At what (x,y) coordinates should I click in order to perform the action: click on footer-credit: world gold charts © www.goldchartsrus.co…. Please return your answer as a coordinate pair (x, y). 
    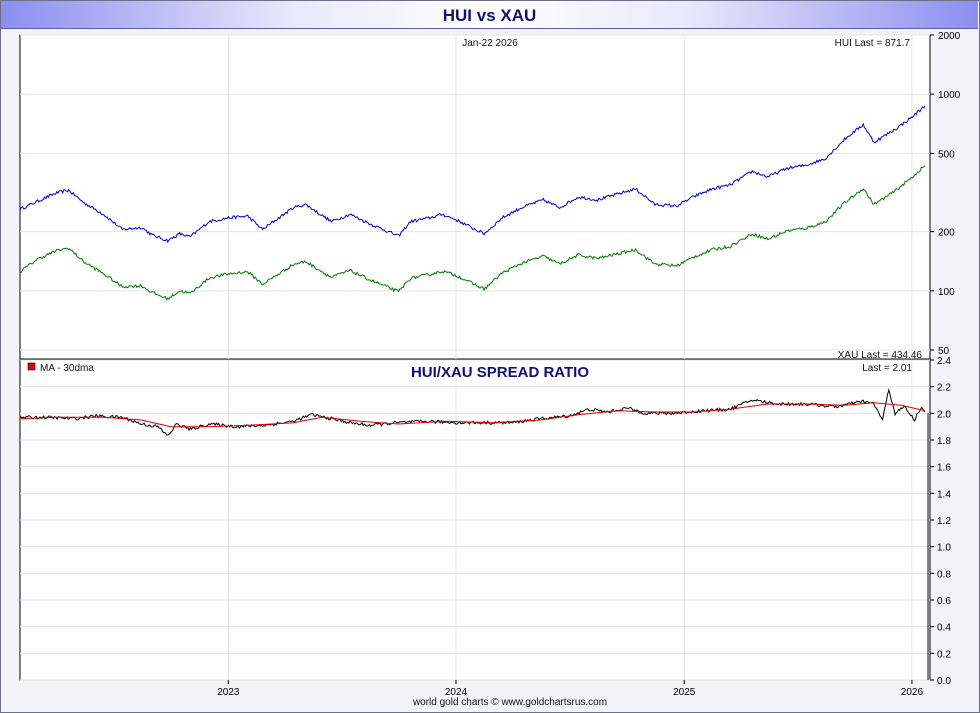
    Looking at the image, I should click on (510, 702).